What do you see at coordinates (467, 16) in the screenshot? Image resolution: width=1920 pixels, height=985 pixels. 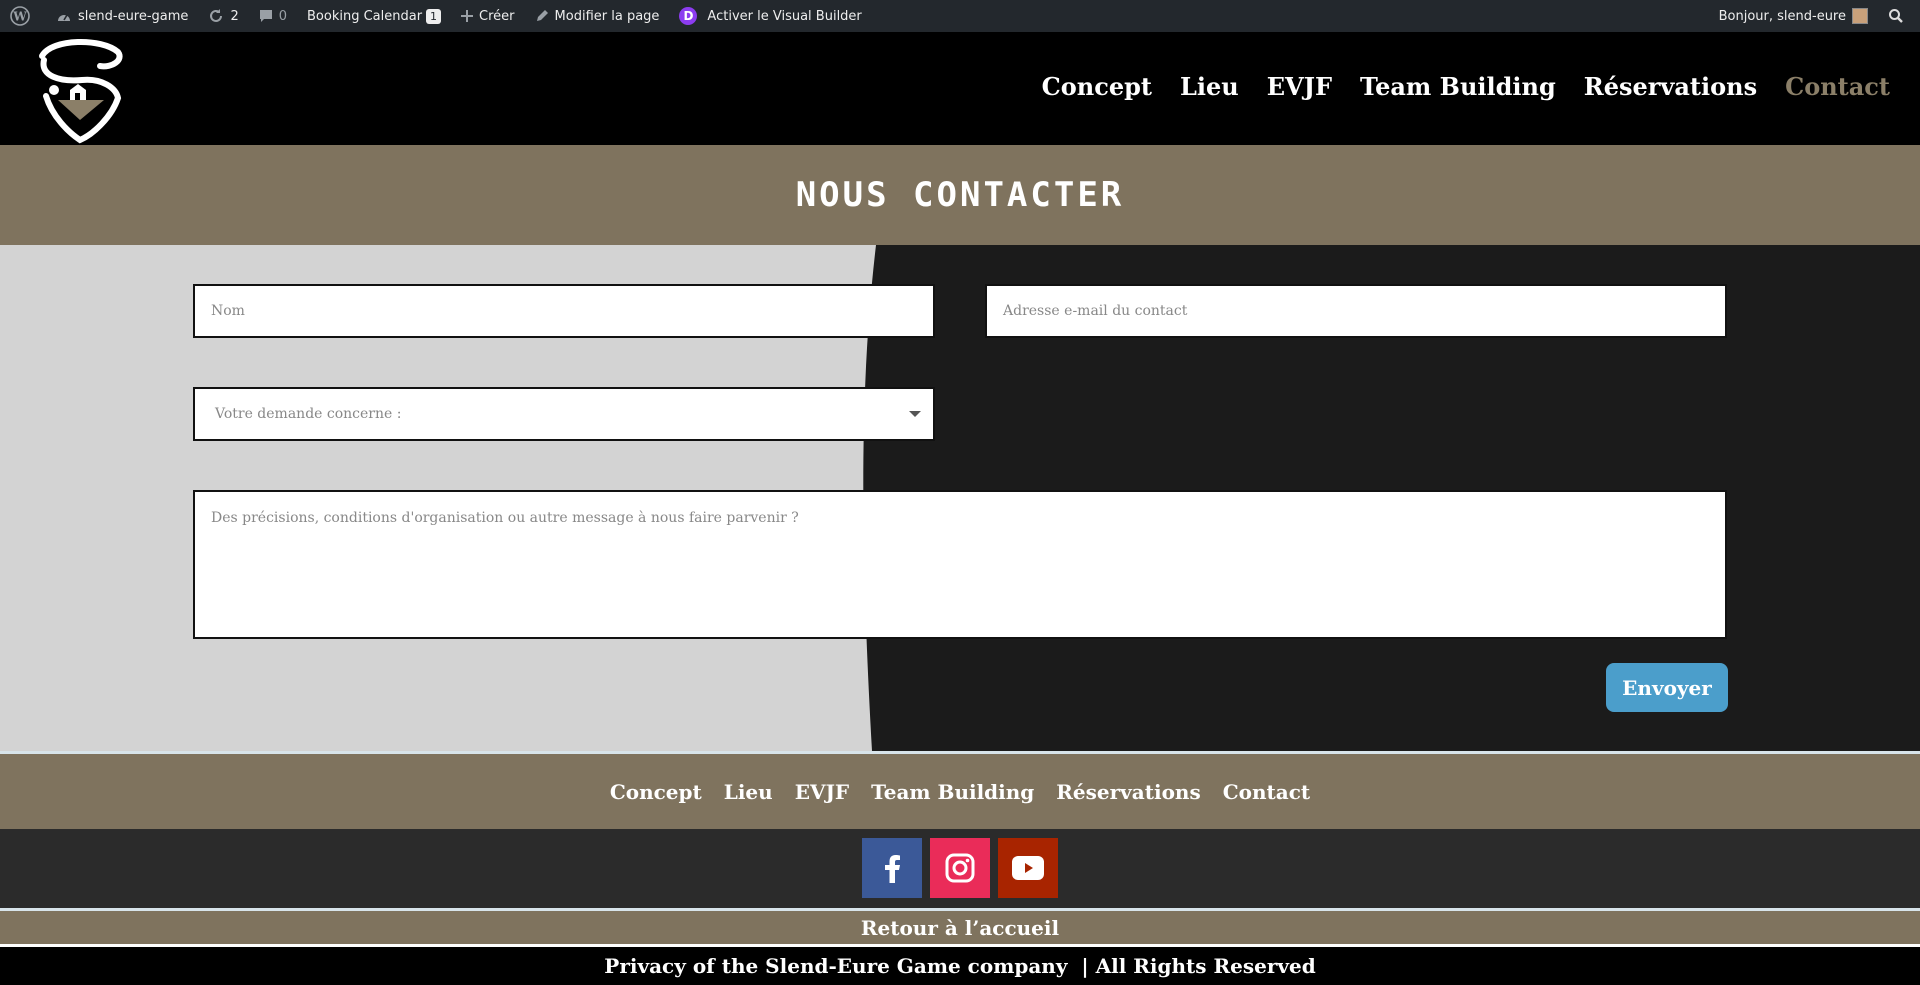 I see `plus-icon` at bounding box center [467, 16].